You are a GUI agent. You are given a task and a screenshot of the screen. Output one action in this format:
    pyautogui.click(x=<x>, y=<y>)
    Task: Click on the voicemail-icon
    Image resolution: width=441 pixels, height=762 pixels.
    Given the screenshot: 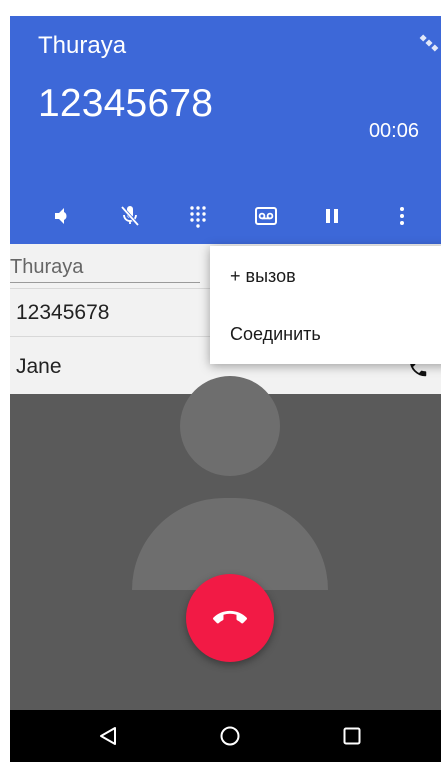 What is the action you would take?
    pyautogui.click(x=266, y=216)
    